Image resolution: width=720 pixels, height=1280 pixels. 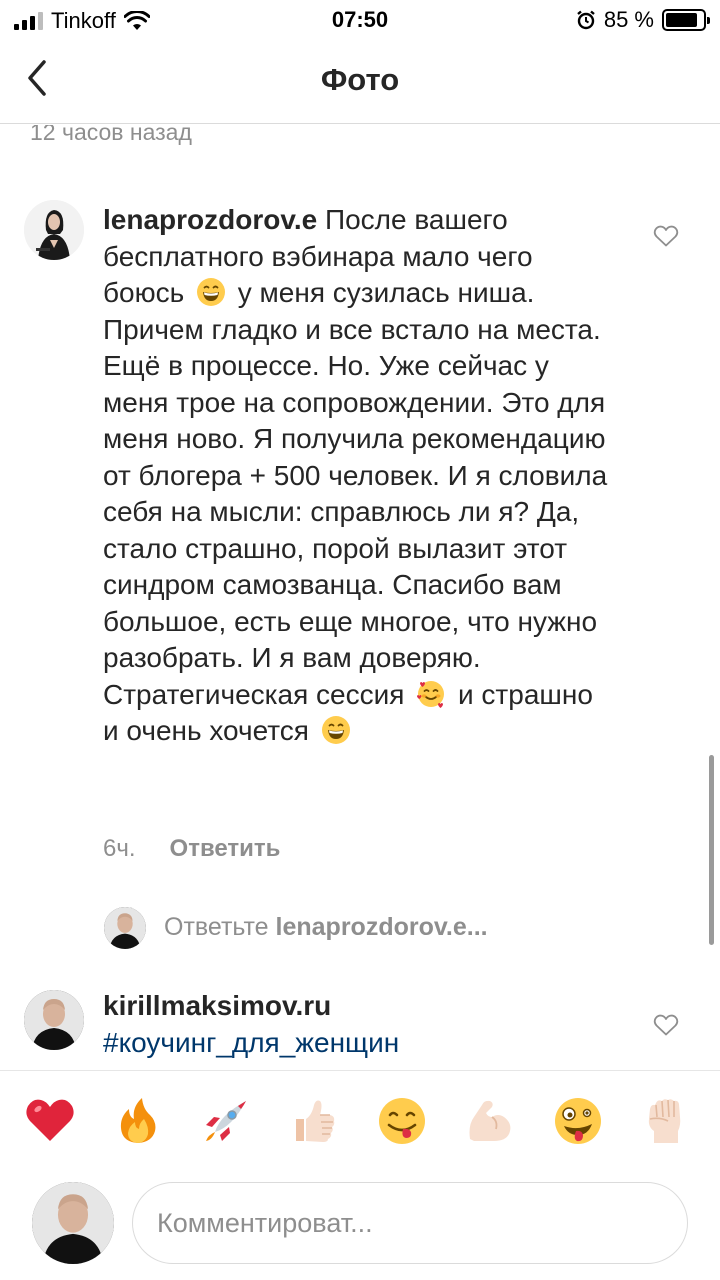 What do you see at coordinates (402, 1121) in the screenshot?
I see `face-savoring-food-icon` at bounding box center [402, 1121].